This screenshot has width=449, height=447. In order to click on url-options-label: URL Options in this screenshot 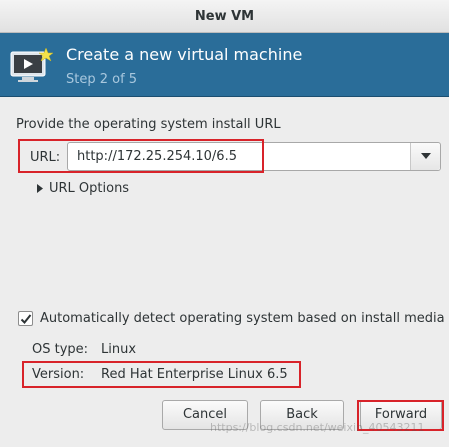, I will do `click(89, 188)`.